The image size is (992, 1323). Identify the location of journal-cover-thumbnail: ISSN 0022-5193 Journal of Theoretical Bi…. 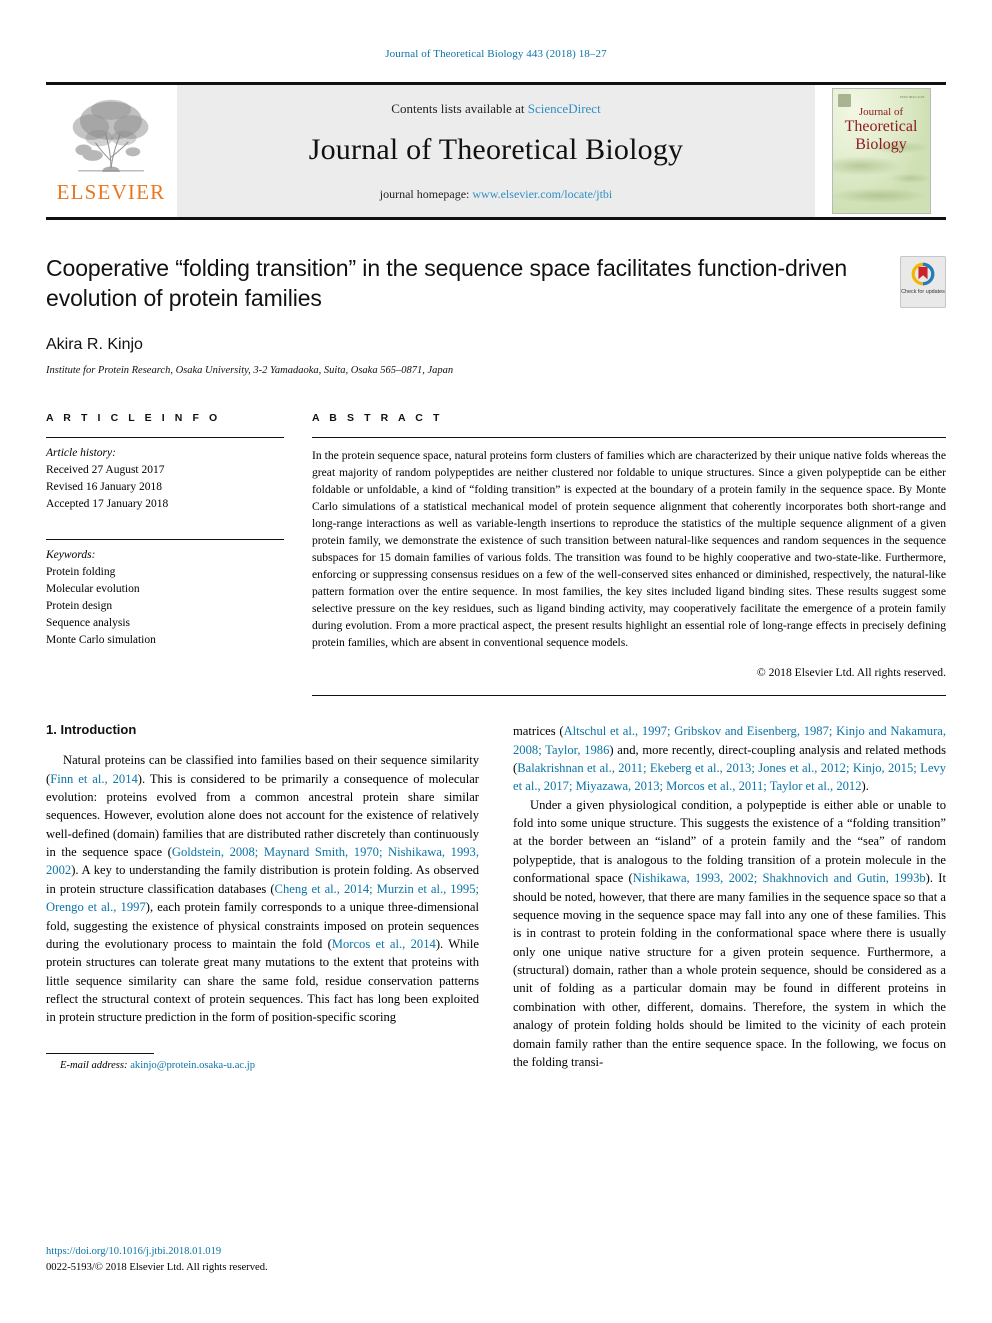
(881, 151).